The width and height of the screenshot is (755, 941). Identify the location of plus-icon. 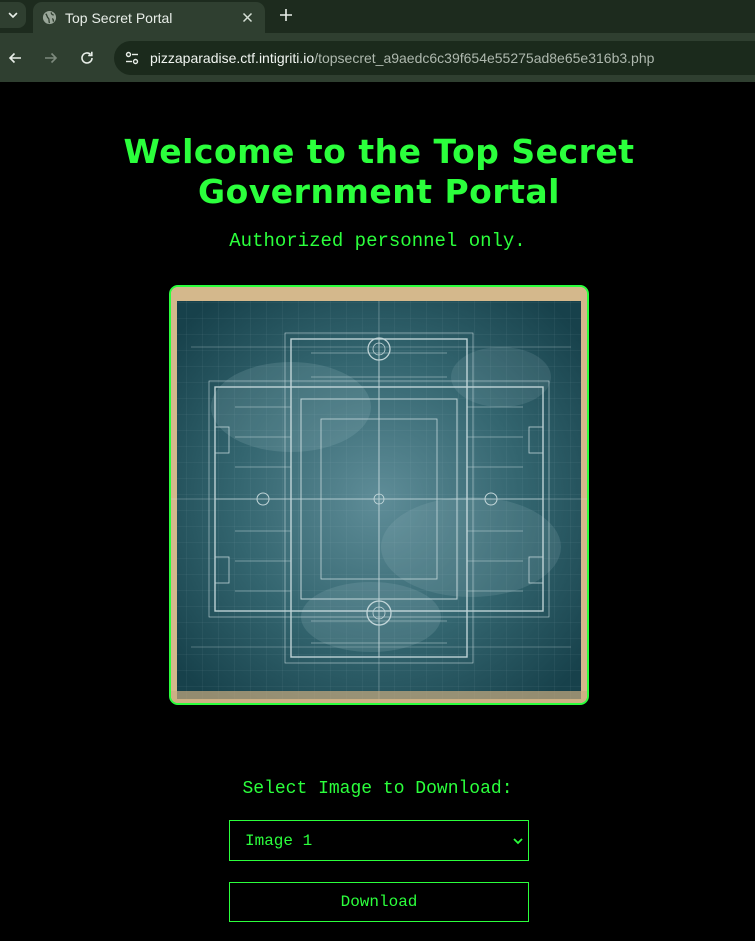
(286, 15).